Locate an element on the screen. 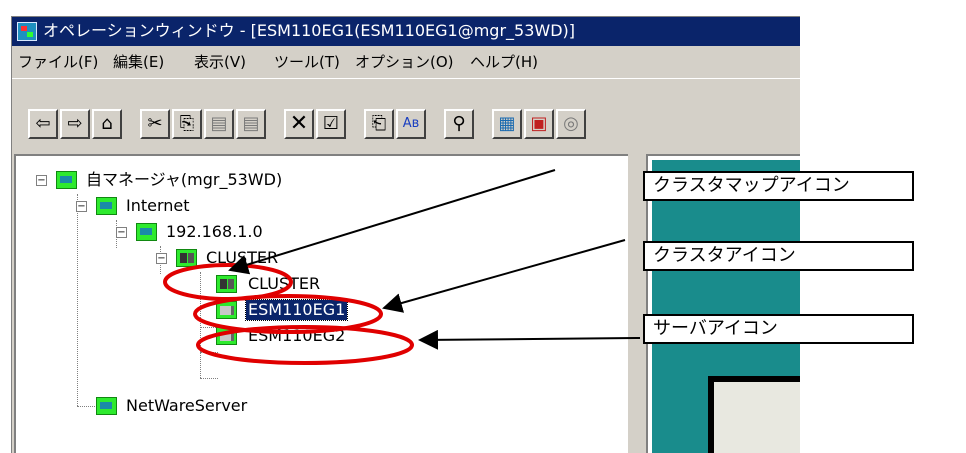  server-monitor-image is located at coordinates (754, 414).